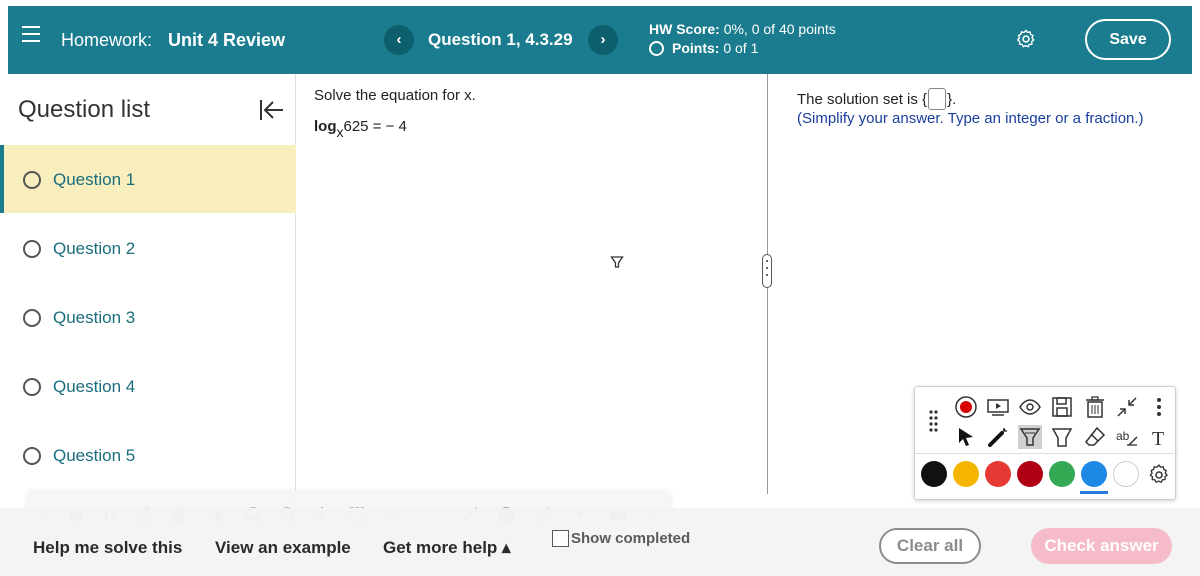  What do you see at coordinates (930, 546) in the screenshot?
I see `clear-all-button: Clear all` at bounding box center [930, 546].